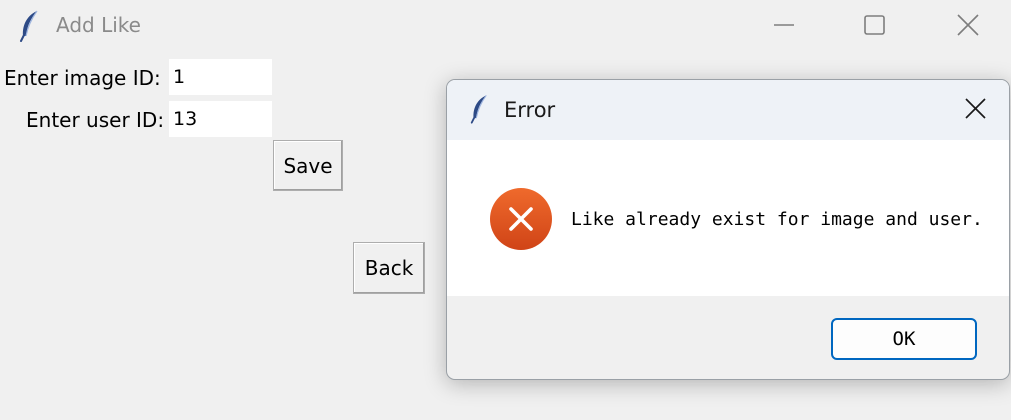 The width and height of the screenshot is (1011, 420). I want to click on error-x-icon, so click(521, 219).